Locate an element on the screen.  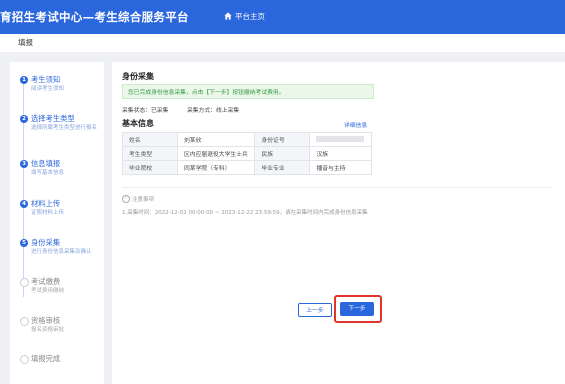
step-name: 选择考生类型 is located at coordinates (53, 118).